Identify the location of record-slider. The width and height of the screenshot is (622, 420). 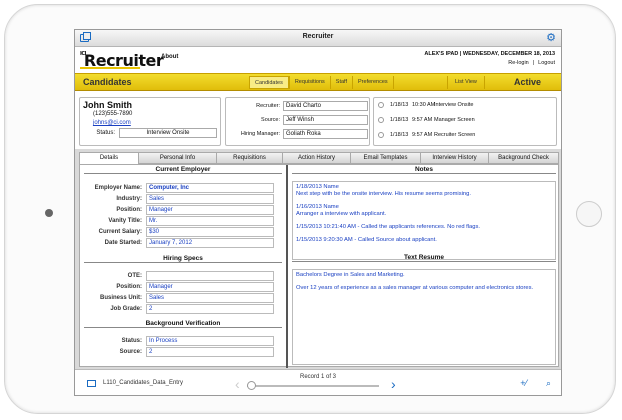
(313, 385).